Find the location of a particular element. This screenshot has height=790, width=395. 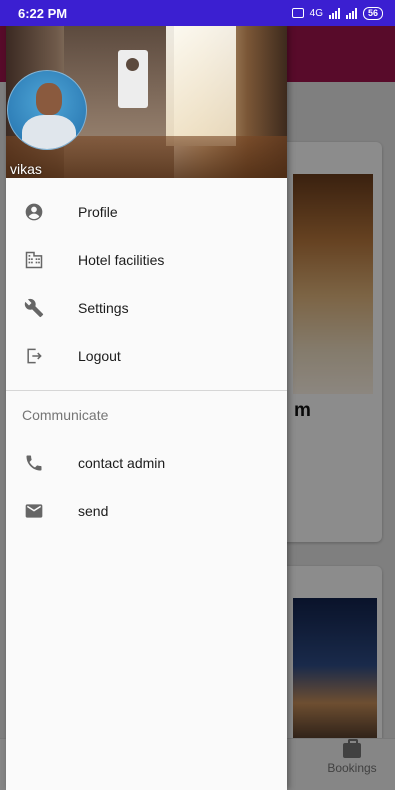

menu-item-settings: Settings is located at coordinates (146, 308).